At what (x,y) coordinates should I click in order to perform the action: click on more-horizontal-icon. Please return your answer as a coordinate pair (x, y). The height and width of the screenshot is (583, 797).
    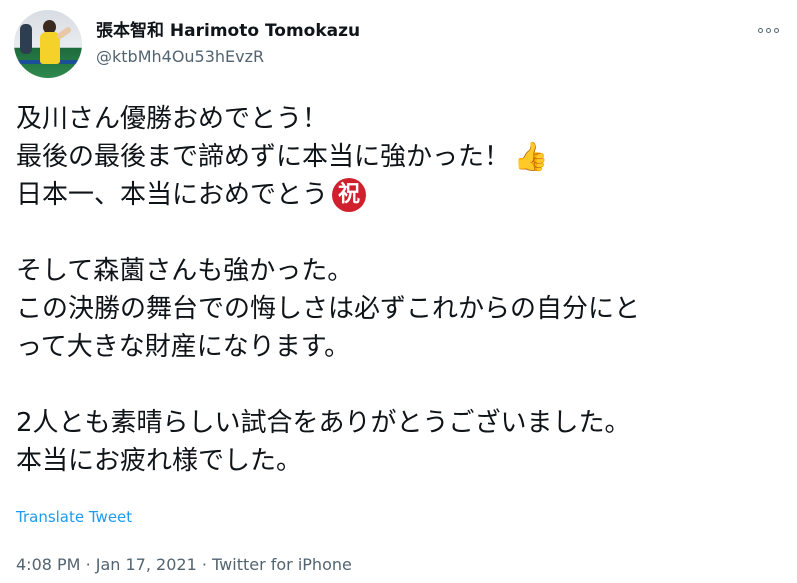
    Looking at the image, I should click on (768, 30).